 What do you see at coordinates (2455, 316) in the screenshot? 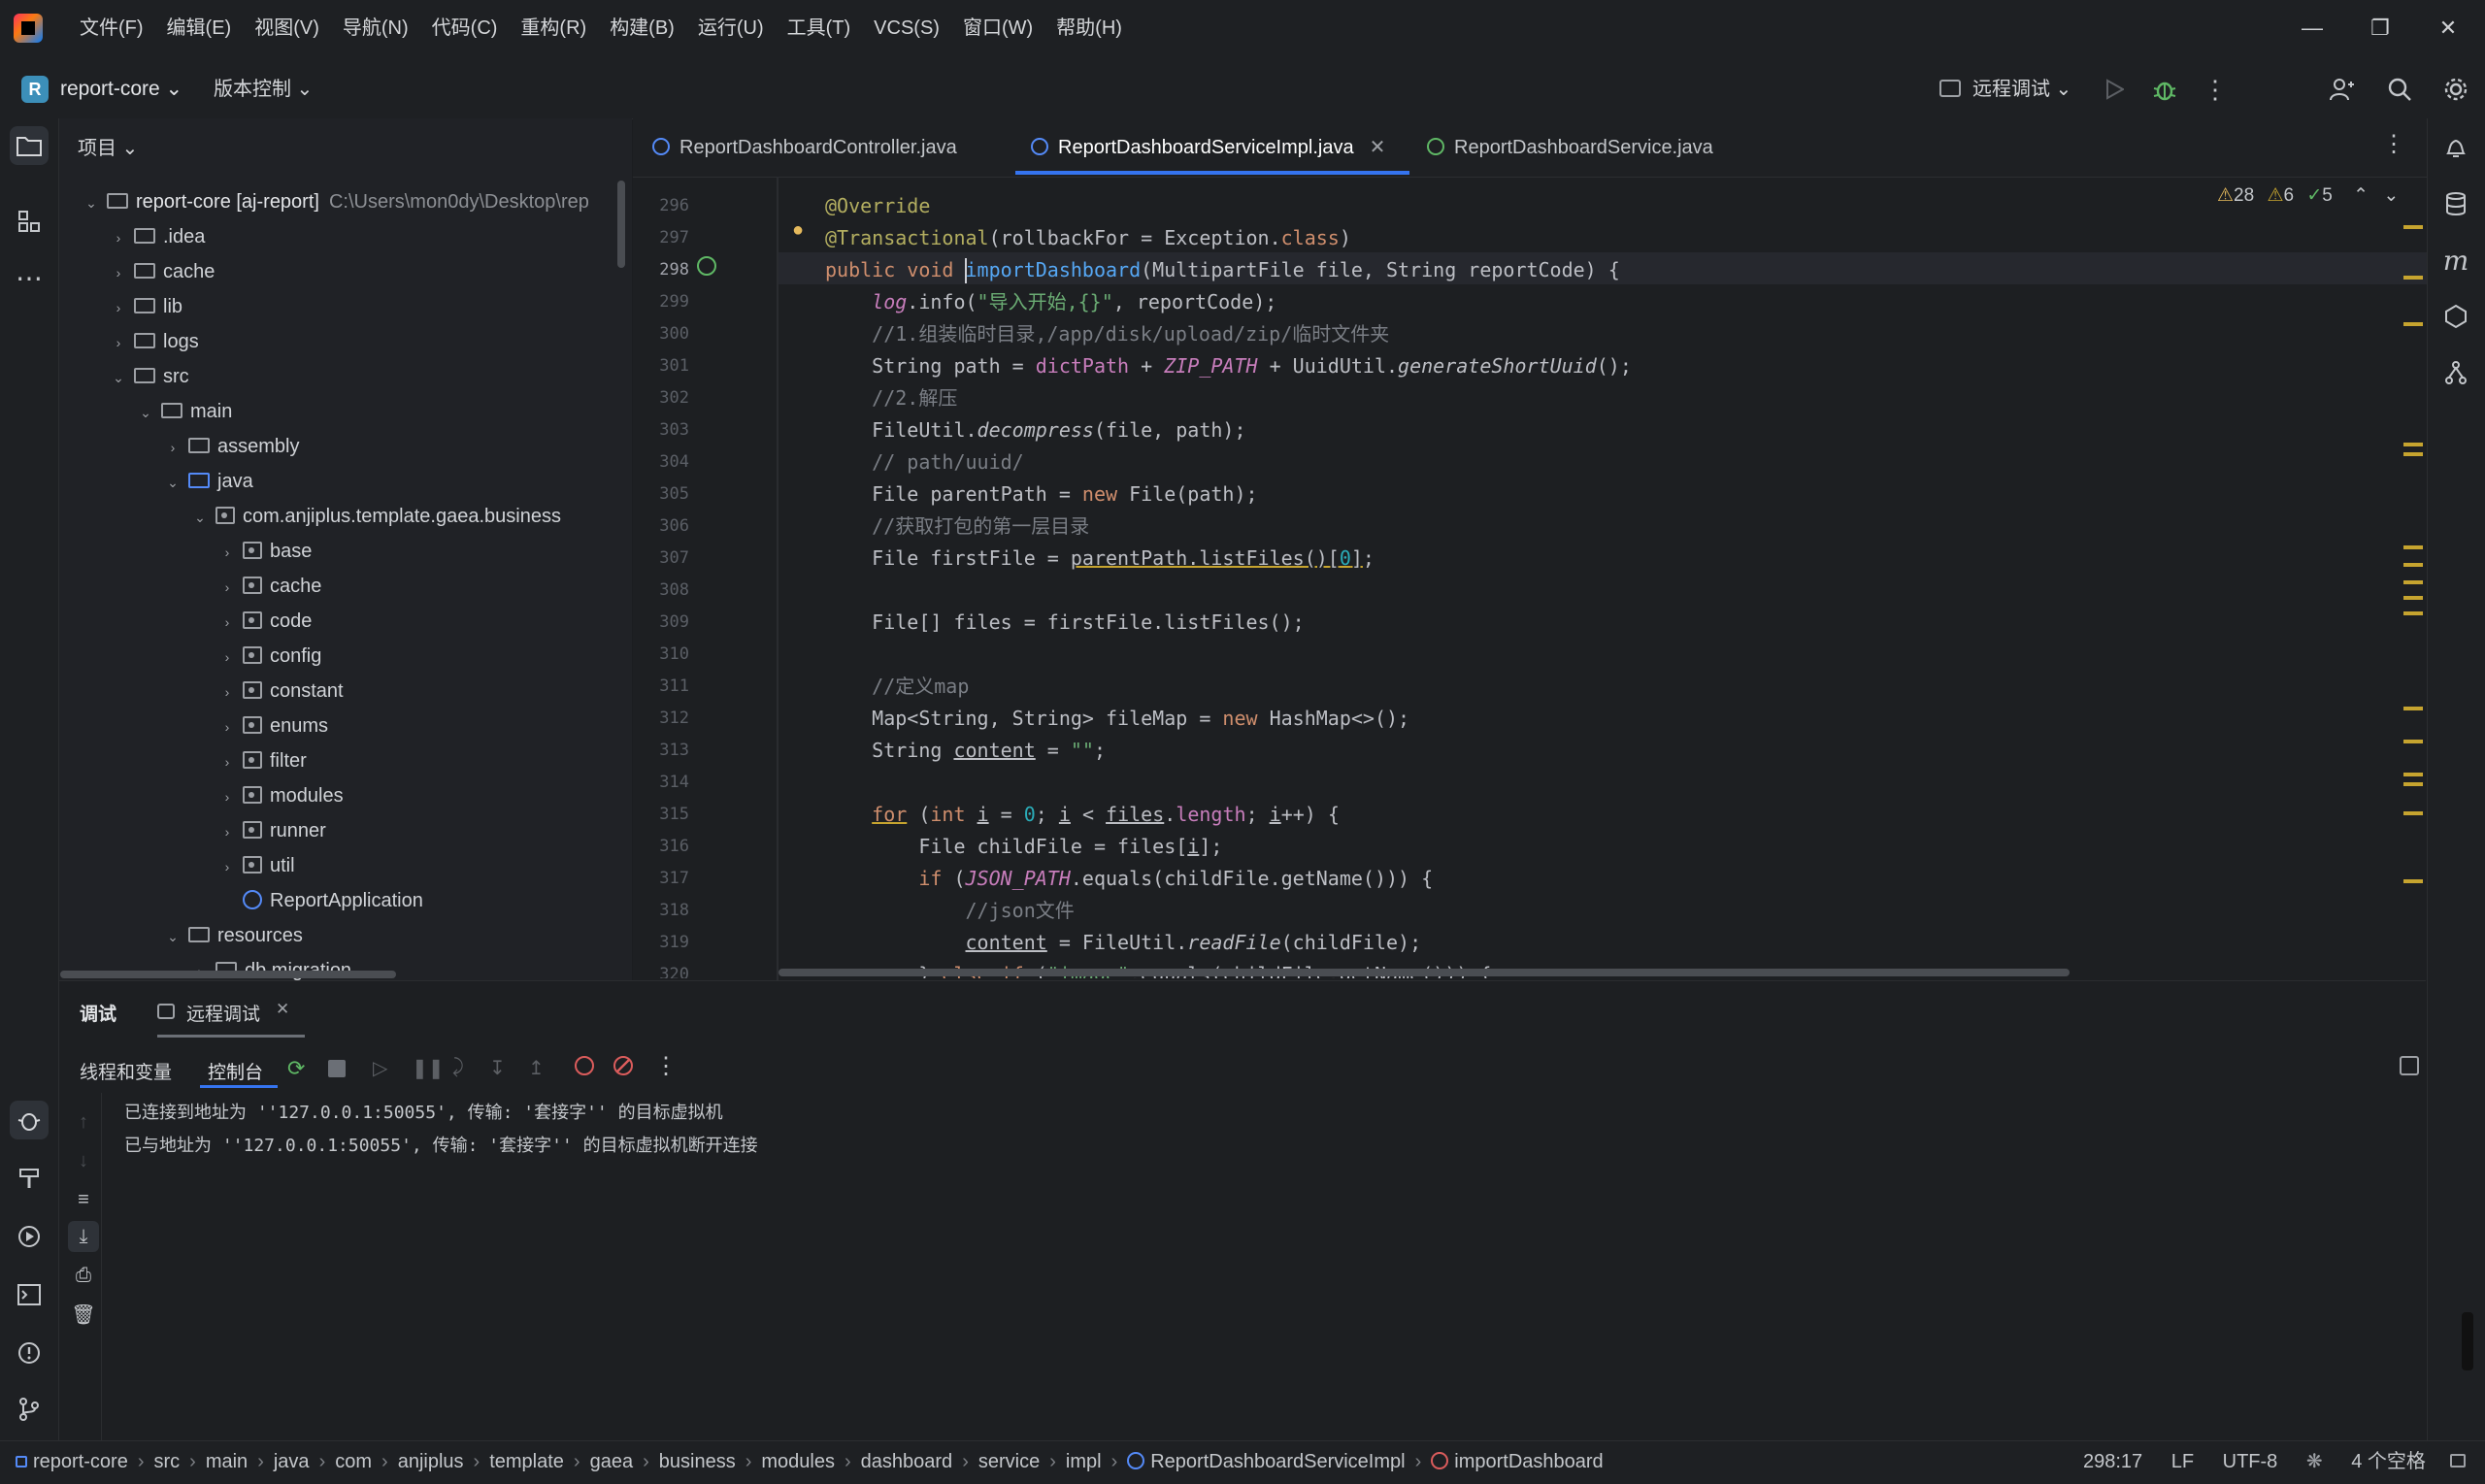
I see `ai-assistant-icon` at bounding box center [2455, 316].